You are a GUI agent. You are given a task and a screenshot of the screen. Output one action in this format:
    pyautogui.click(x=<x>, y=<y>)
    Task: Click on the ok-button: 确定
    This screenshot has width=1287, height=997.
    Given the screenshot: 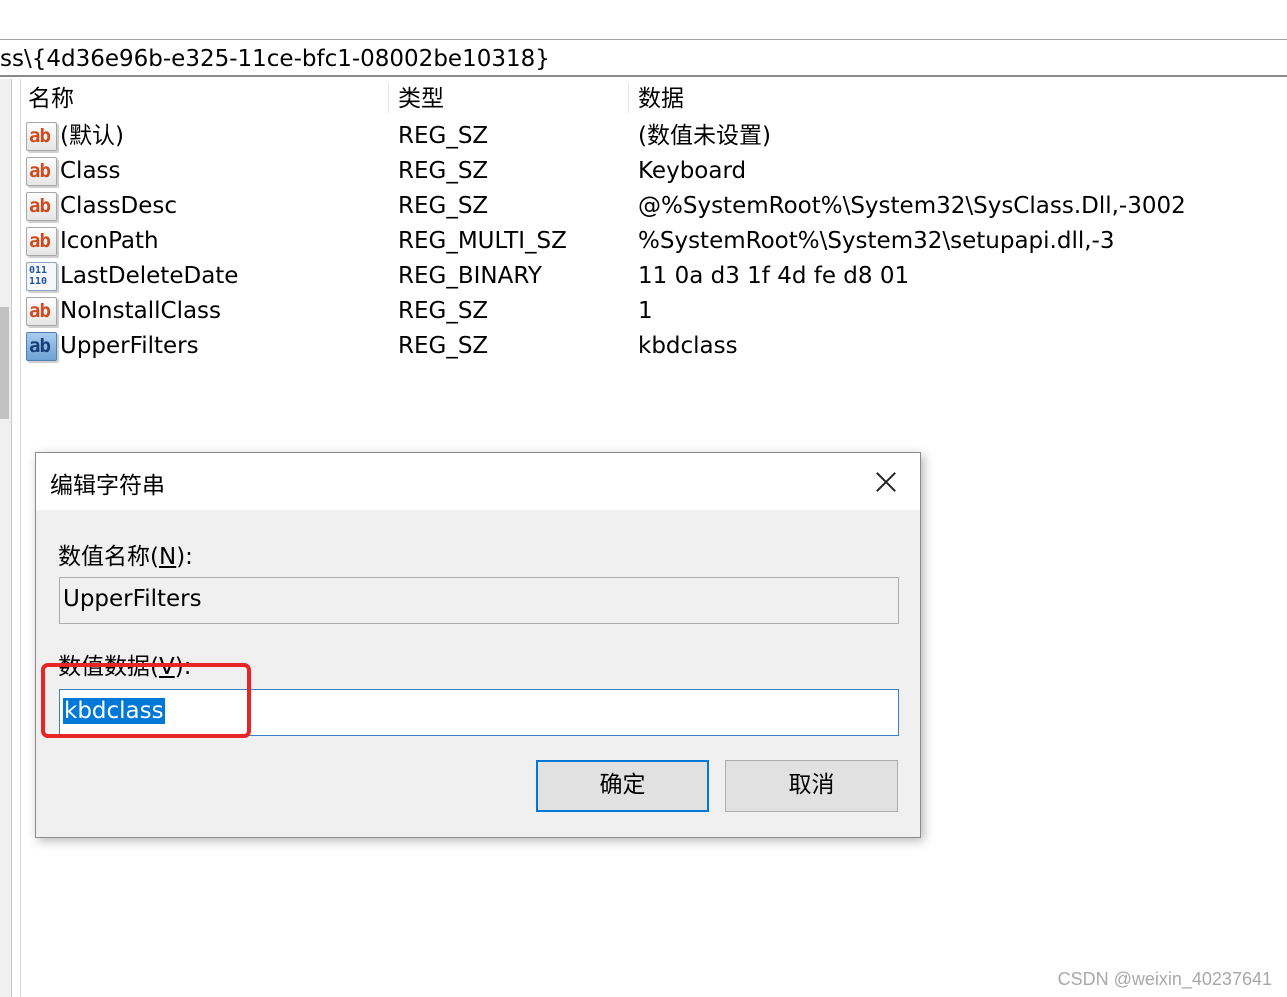 What is the action you would take?
    pyautogui.click(x=622, y=786)
    